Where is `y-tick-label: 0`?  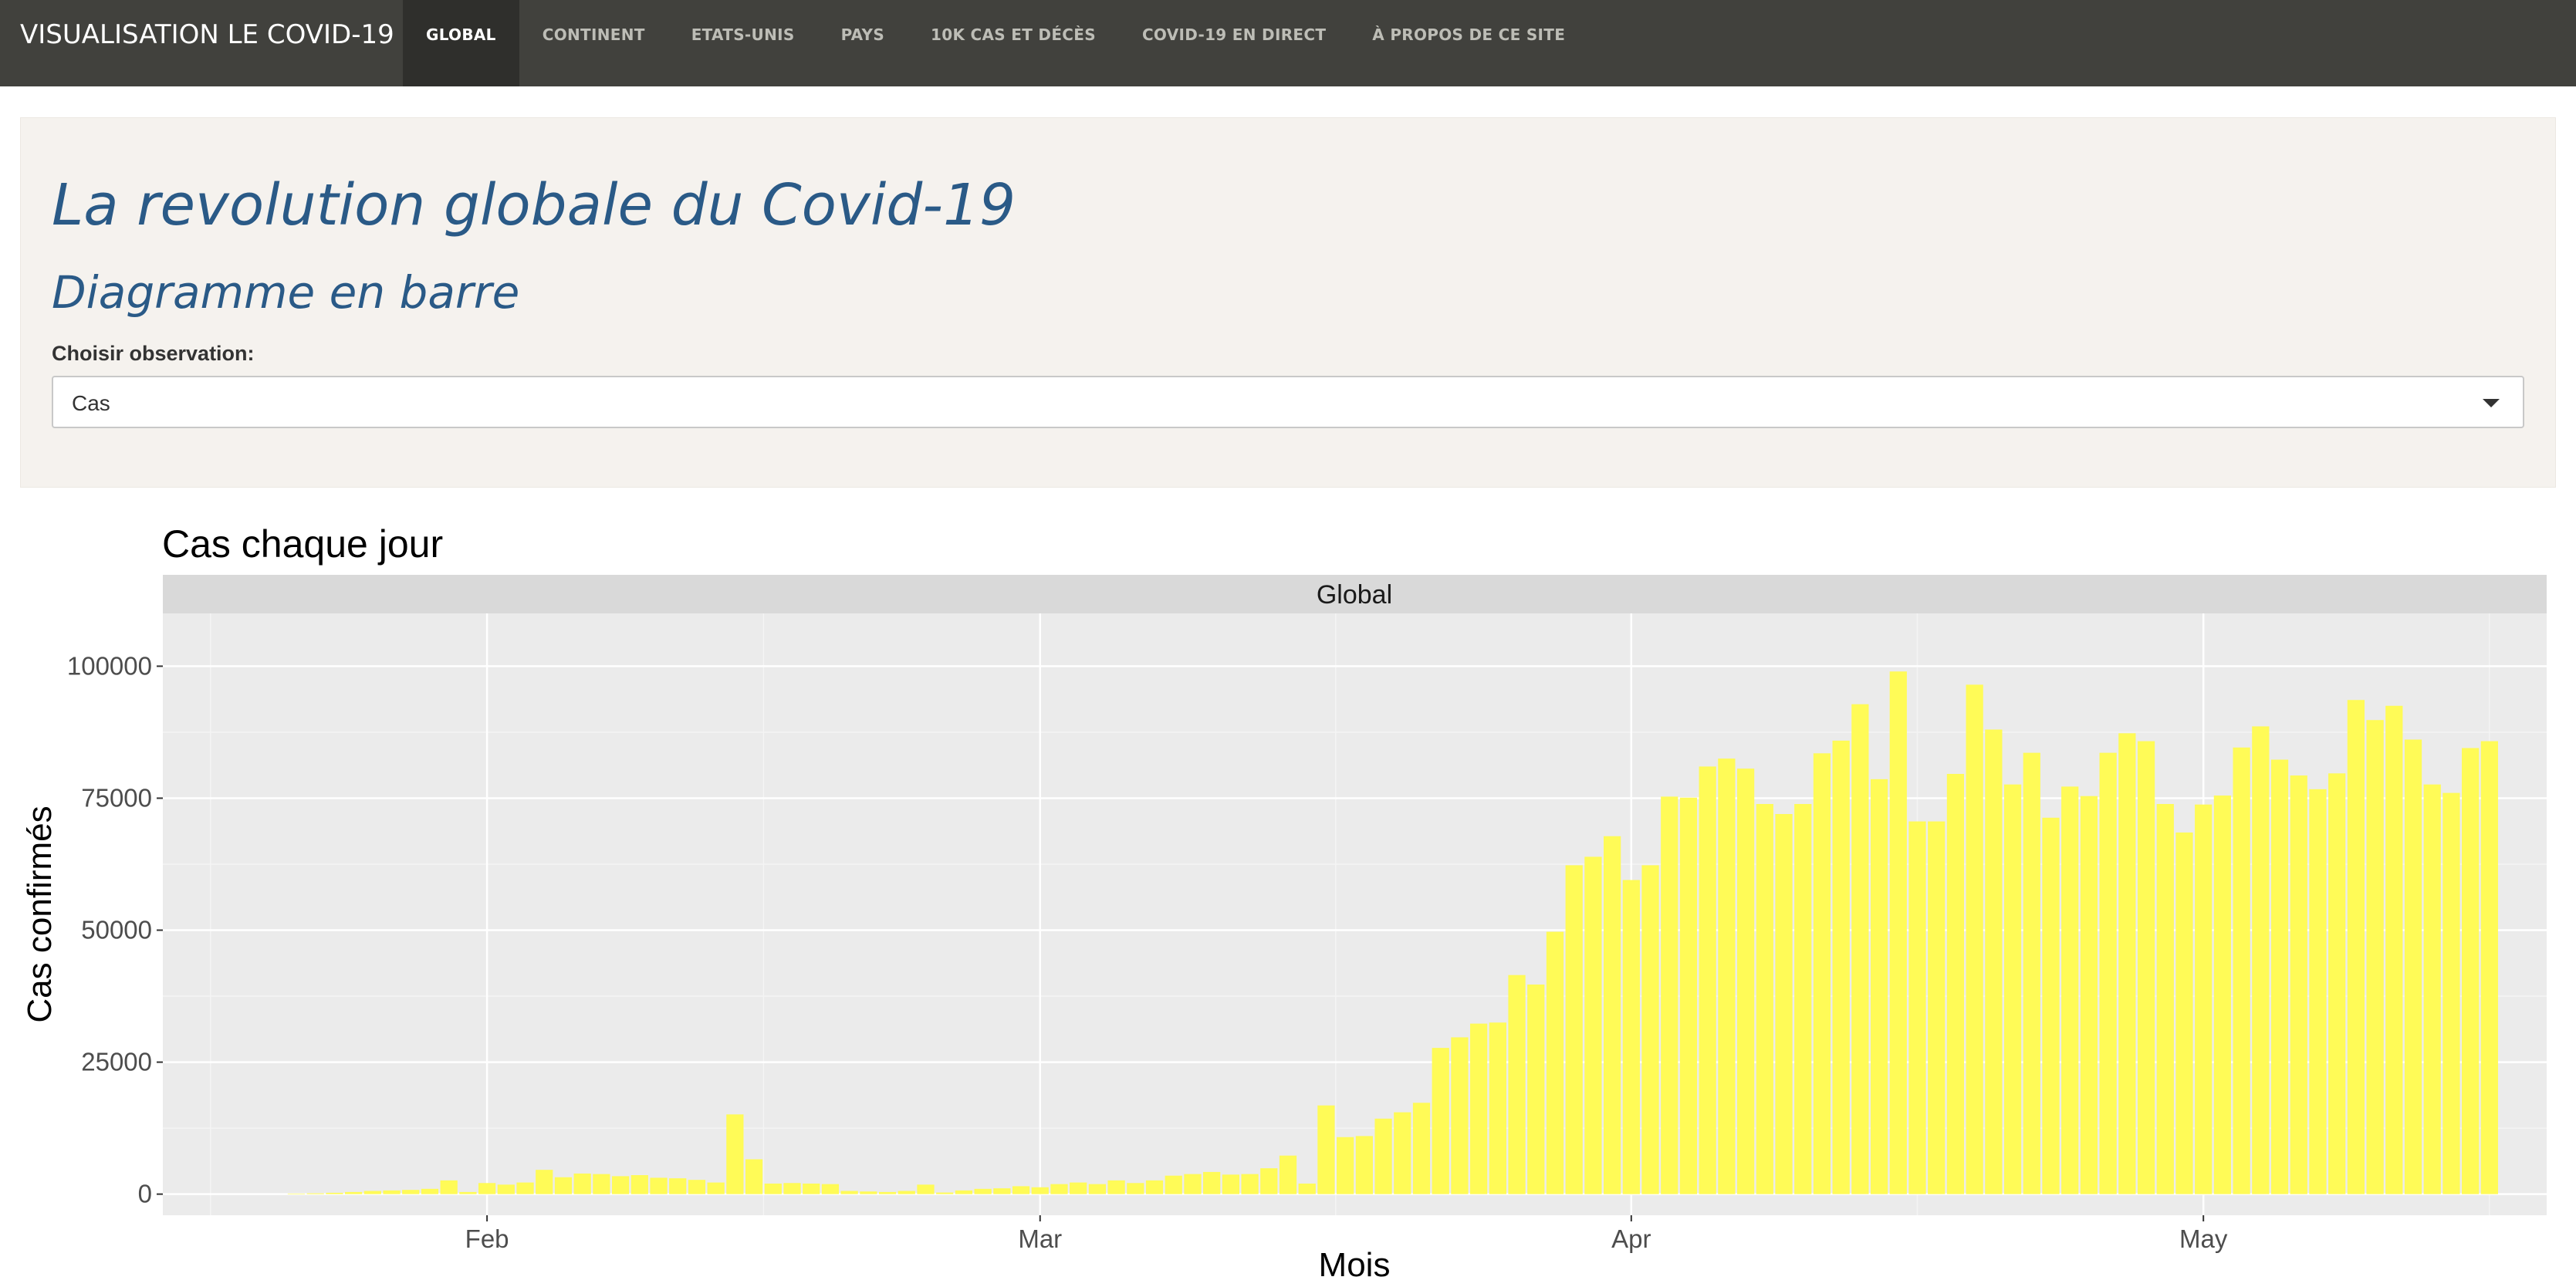
y-tick-label: 0 is located at coordinates (145, 1194).